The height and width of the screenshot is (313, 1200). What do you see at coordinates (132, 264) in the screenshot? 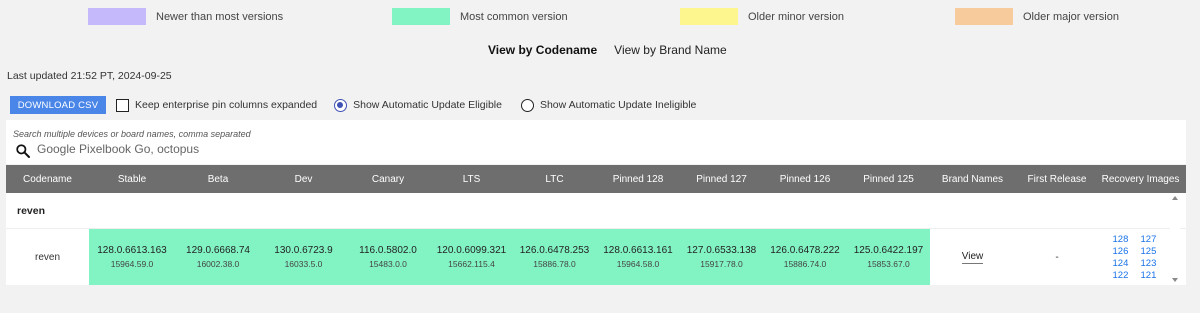
I see `platform-version: 15964.59.0` at bounding box center [132, 264].